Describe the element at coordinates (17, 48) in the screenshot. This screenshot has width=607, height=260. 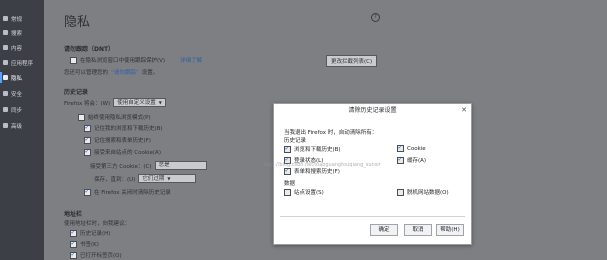
I see `sidebar-item-label: 内容` at that location.